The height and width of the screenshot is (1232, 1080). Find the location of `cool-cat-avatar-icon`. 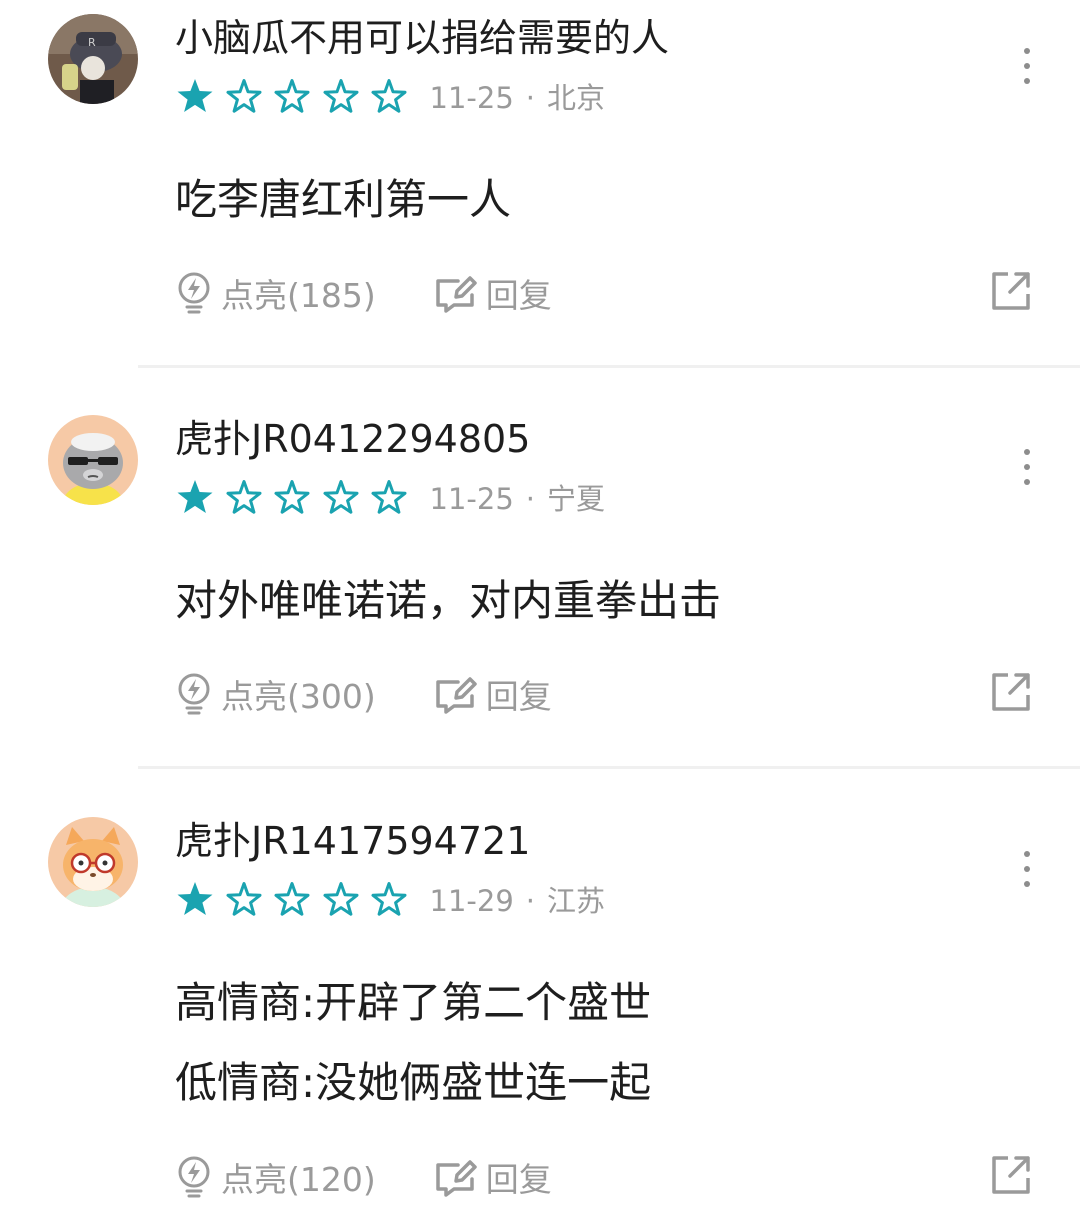

cool-cat-avatar-icon is located at coordinates (93, 460).